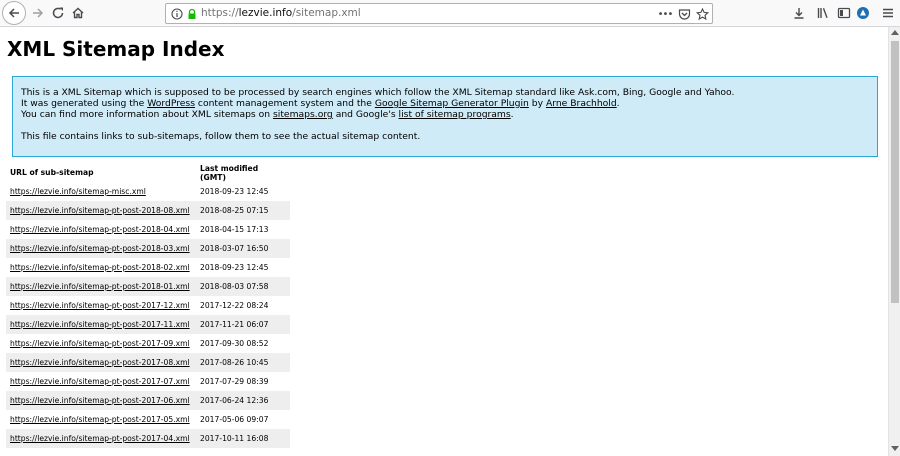 The image size is (900, 456). I want to click on table-header-row: URL of sub-sitemap Last modified (GMT), so click(148, 172).